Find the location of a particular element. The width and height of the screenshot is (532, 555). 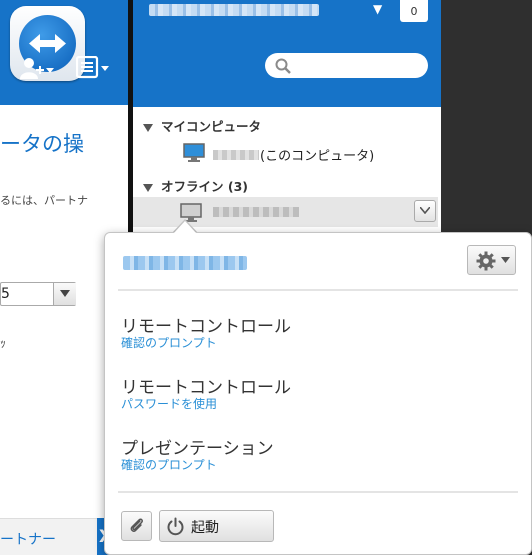

partner-id-dropdown-button is located at coordinates (64, 294).